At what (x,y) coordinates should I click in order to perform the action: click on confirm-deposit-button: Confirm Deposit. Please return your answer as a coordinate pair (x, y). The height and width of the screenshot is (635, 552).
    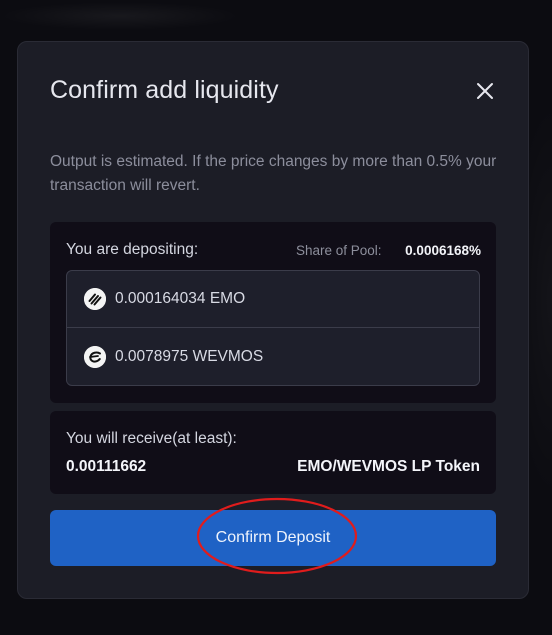
    Looking at the image, I should click on (273, 538).